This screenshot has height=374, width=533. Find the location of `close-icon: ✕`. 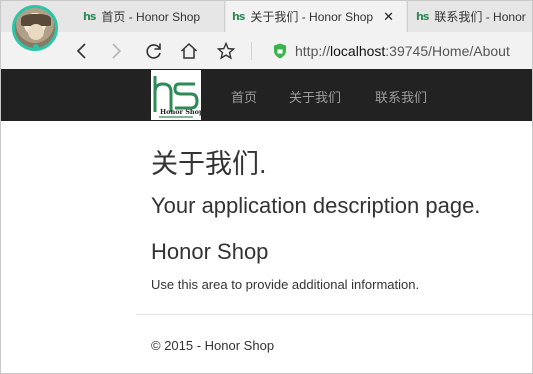

close-icon: ✕ is located at coordinates (388, 17).